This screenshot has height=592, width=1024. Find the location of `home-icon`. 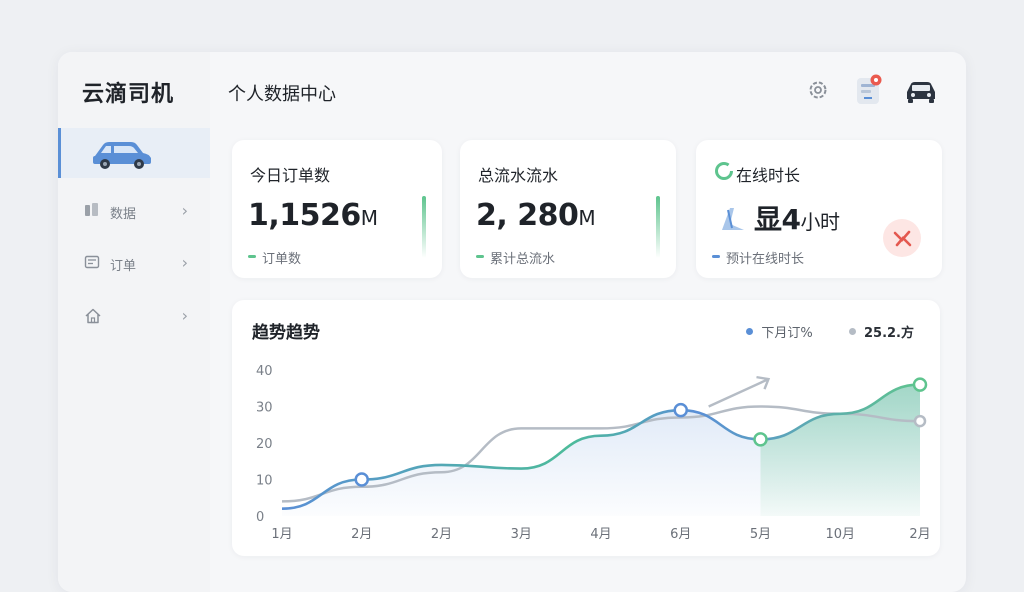

home-icon is located at coordinates (93, 318).